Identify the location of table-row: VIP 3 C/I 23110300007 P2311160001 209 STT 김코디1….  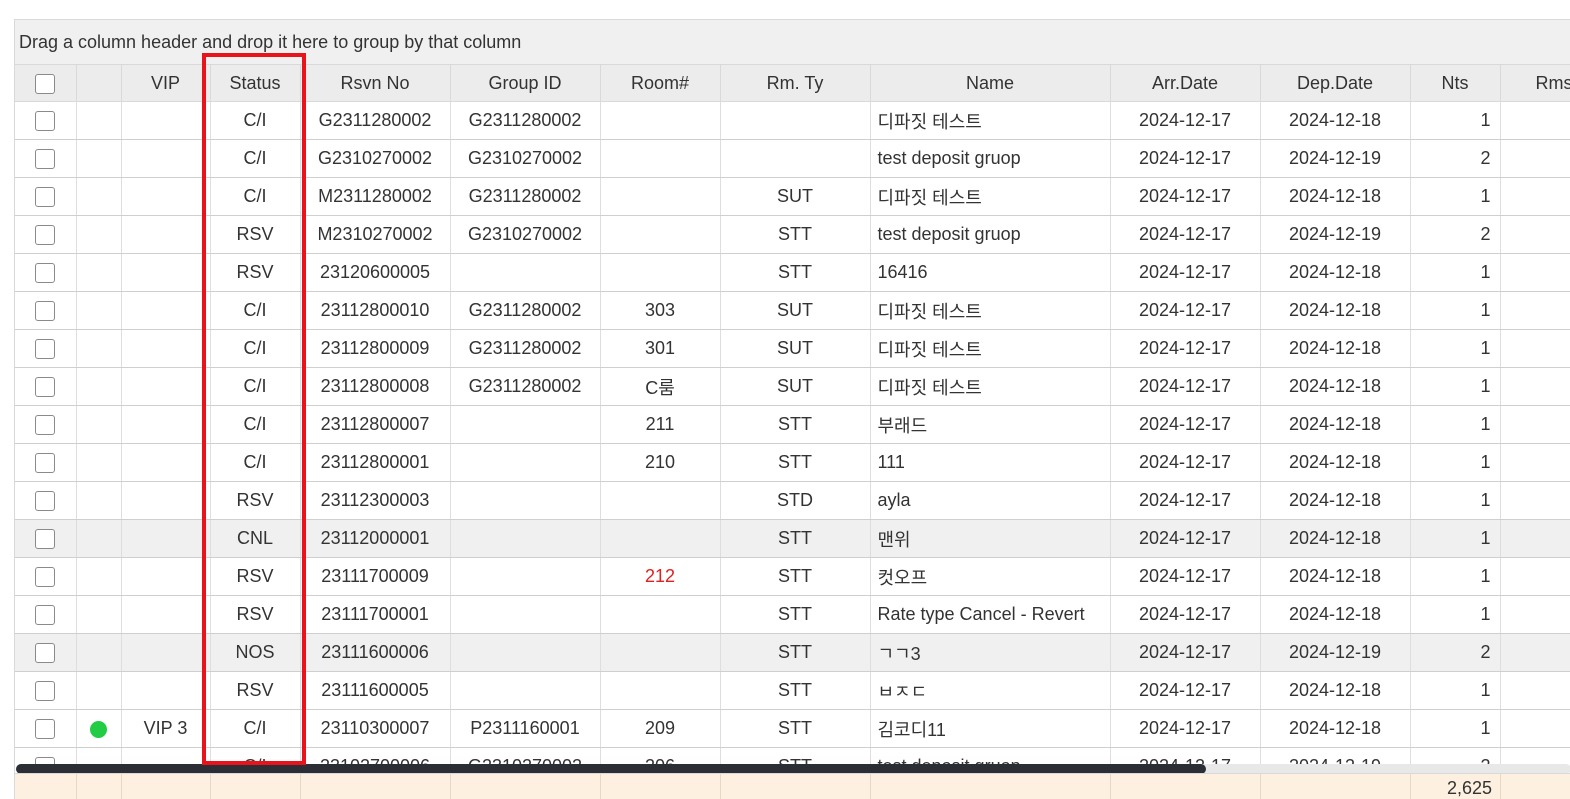
(792, 728).